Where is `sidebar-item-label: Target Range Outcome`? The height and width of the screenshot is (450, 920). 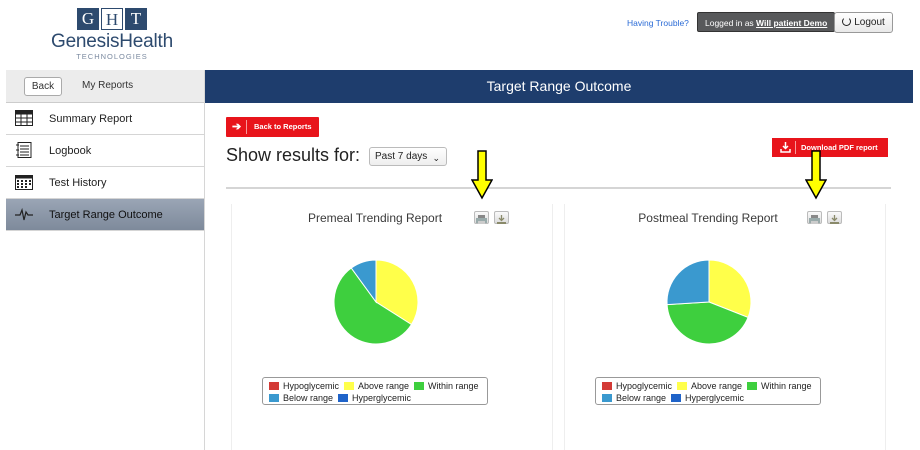
sidebar-item-label: Target Range Outcome is located at coordinates (106, 215).